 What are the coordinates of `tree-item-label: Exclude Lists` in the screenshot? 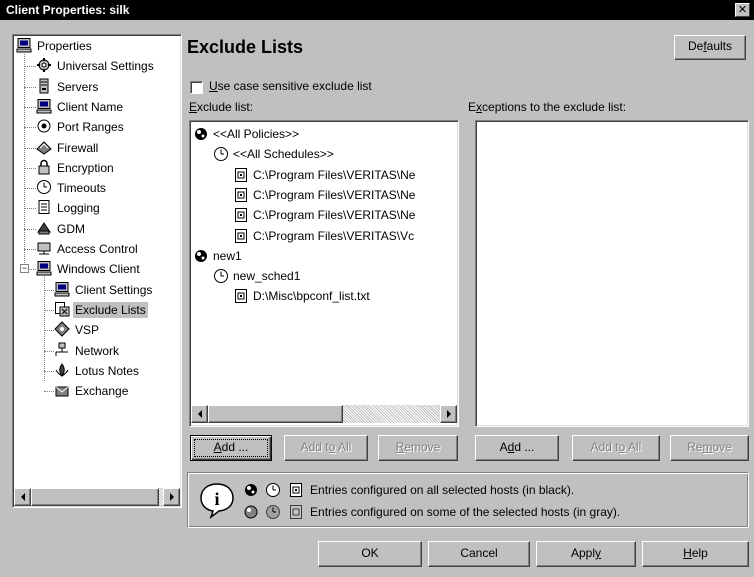 It's located at (110, 309).